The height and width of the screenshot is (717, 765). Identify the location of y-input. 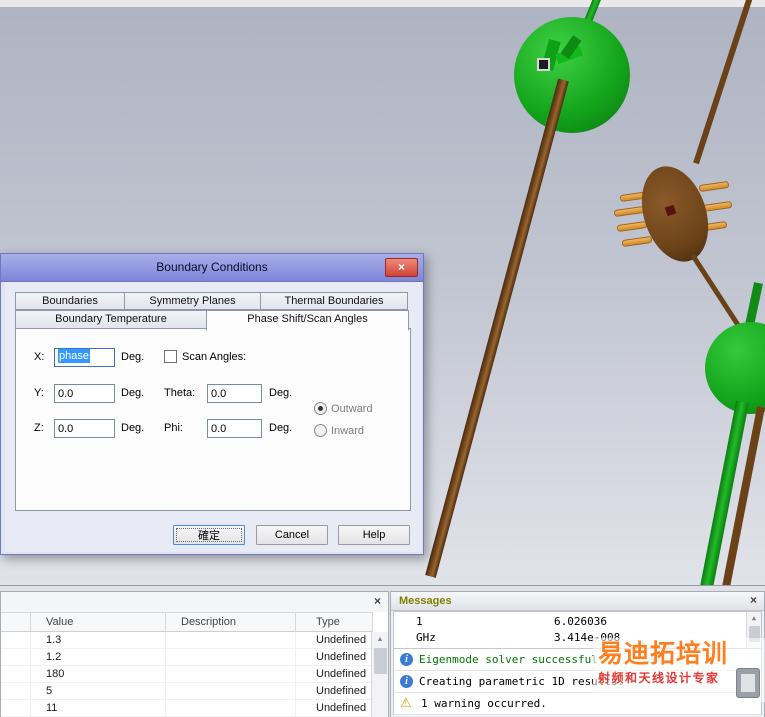
(84, 393).